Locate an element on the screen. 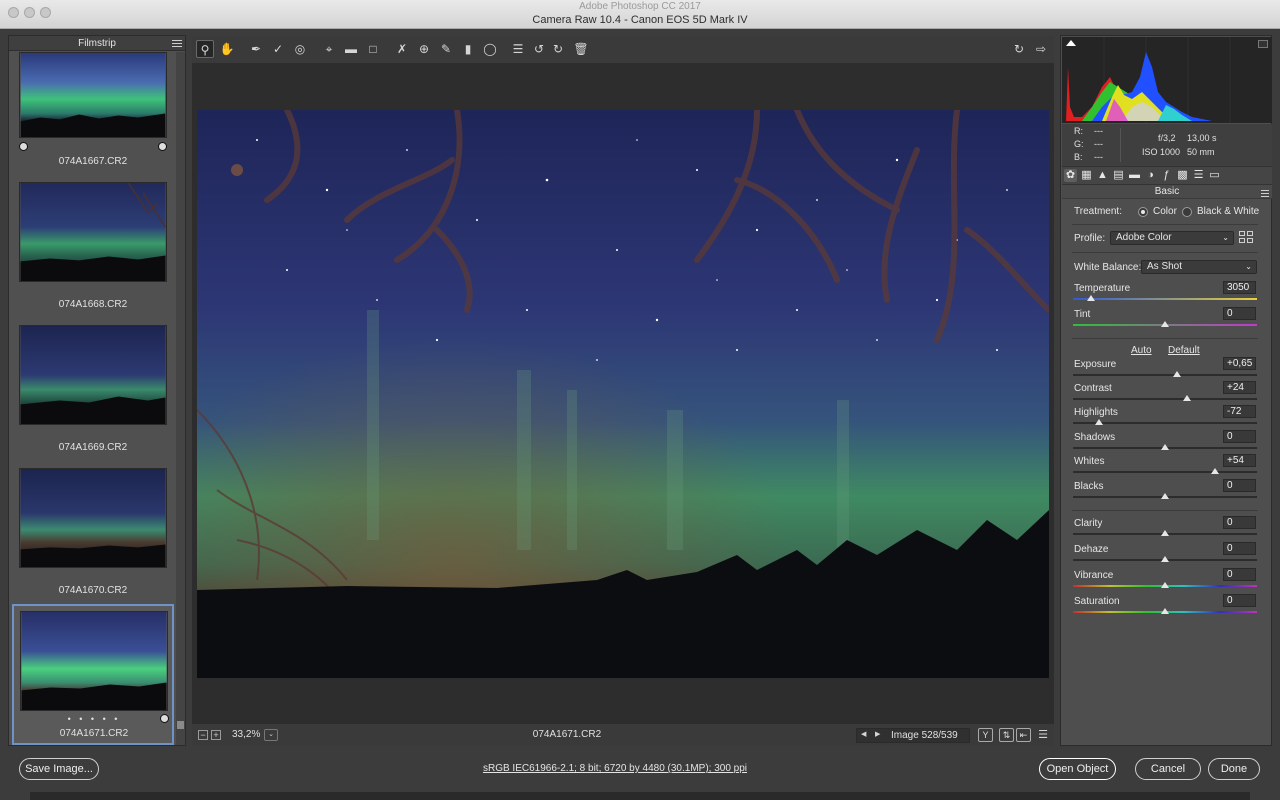  tab-basic-icon: ✿ is located at coordinates (1070, 175).